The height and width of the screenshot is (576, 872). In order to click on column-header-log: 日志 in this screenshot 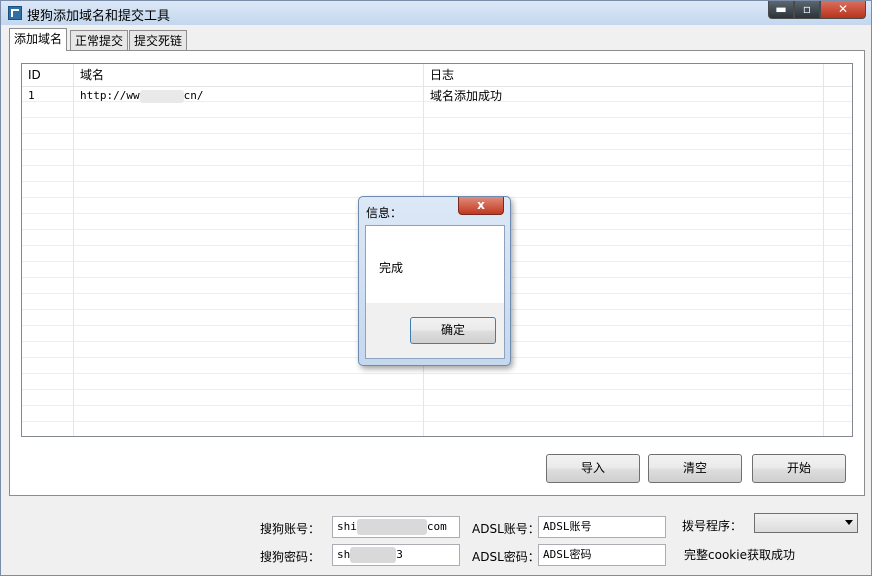, I will do `click(624, 75)`.